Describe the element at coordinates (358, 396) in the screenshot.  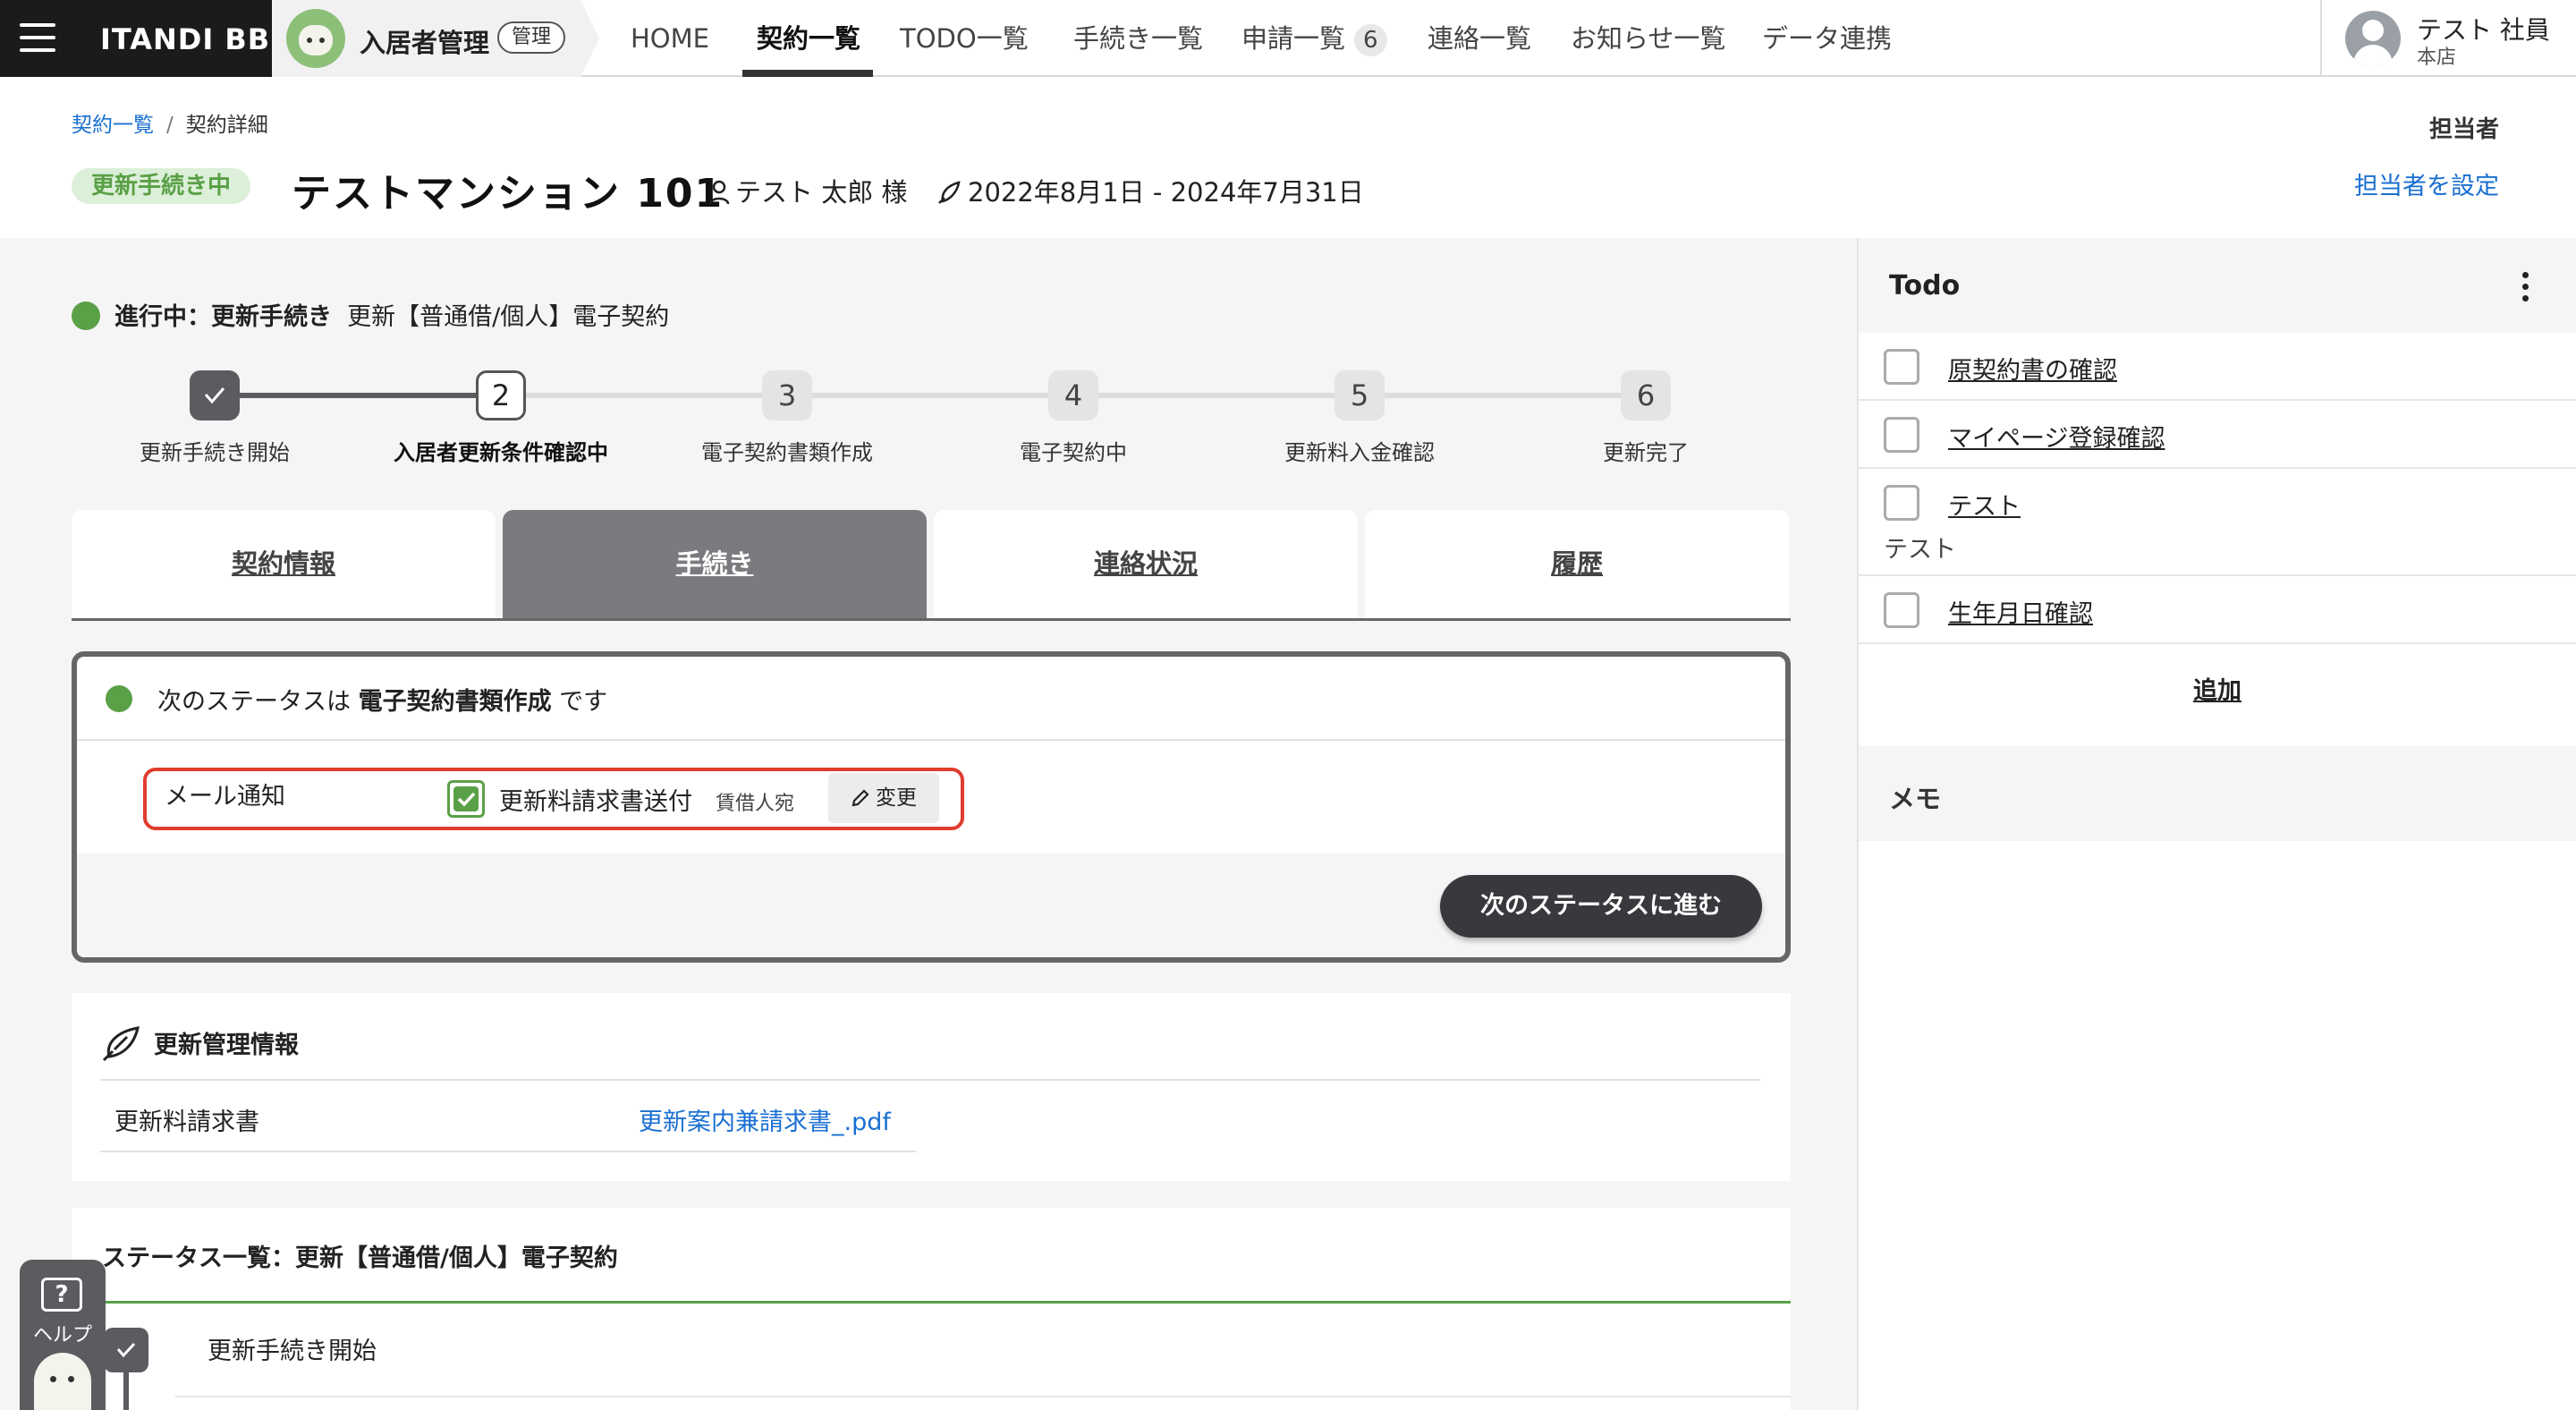
I see `stepper-line-done` at that location.